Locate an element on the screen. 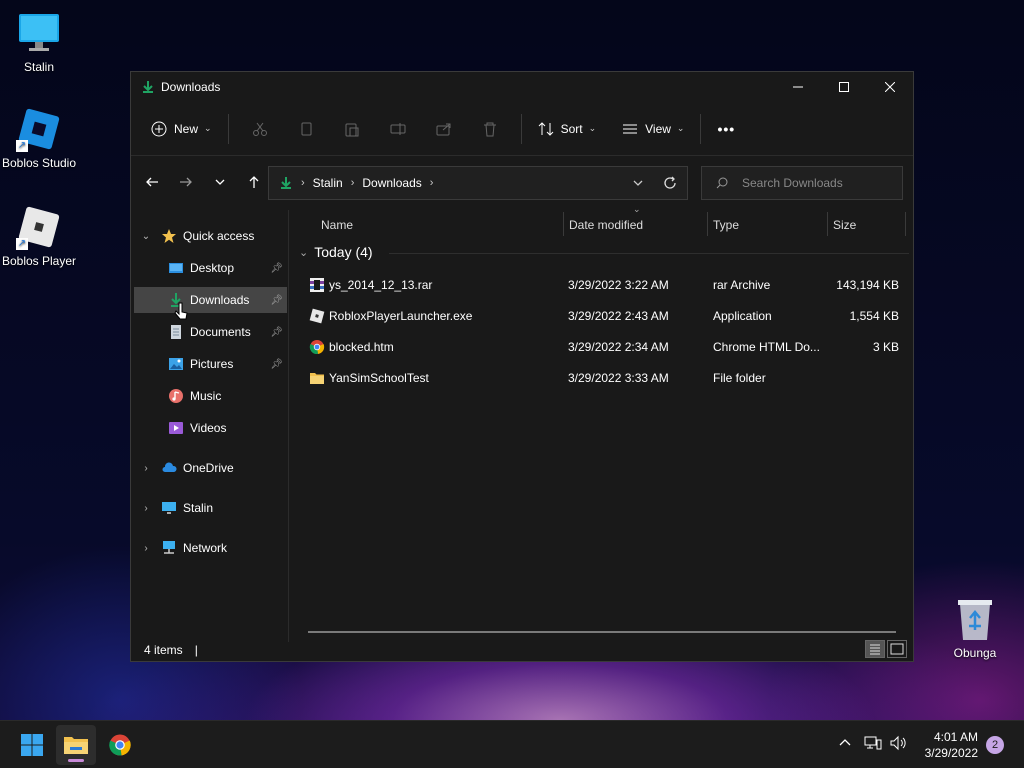 Image resolution: width=1024 pixels, height=768 pixels. minimize-button is located at coordinates (798, 87).